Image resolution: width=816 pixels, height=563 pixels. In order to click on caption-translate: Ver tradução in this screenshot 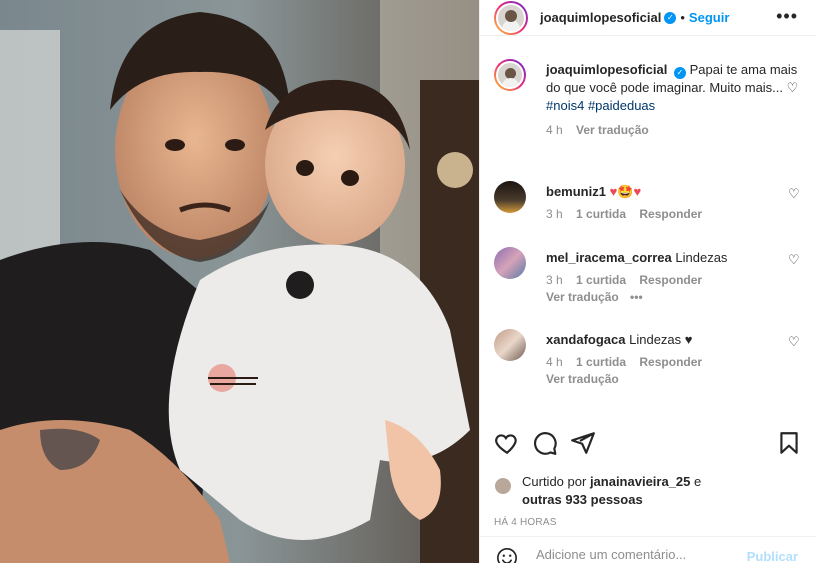, I will do `click(612, 130)`.